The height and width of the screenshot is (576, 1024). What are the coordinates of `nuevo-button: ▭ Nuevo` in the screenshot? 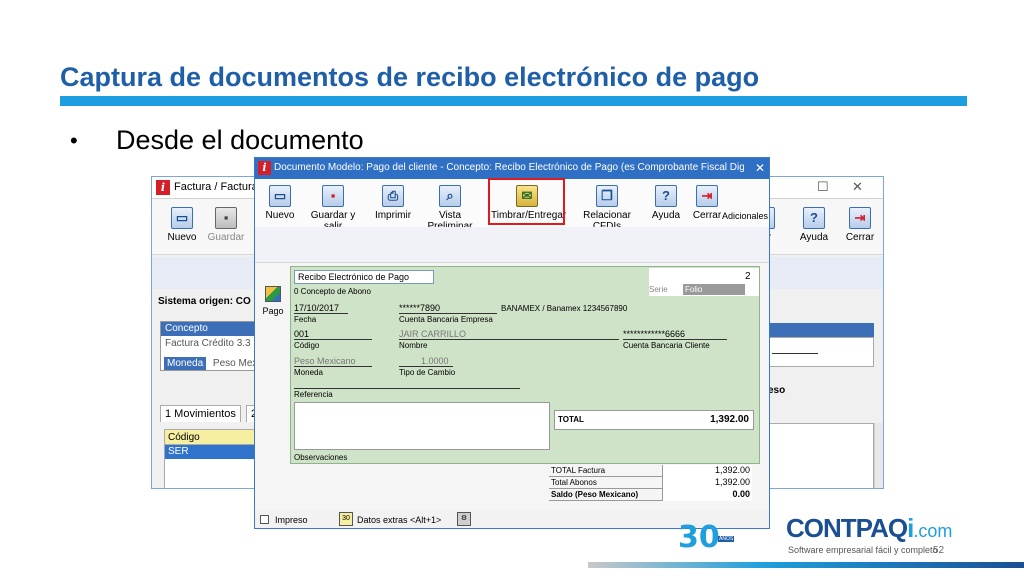 It's located at (280, 203).